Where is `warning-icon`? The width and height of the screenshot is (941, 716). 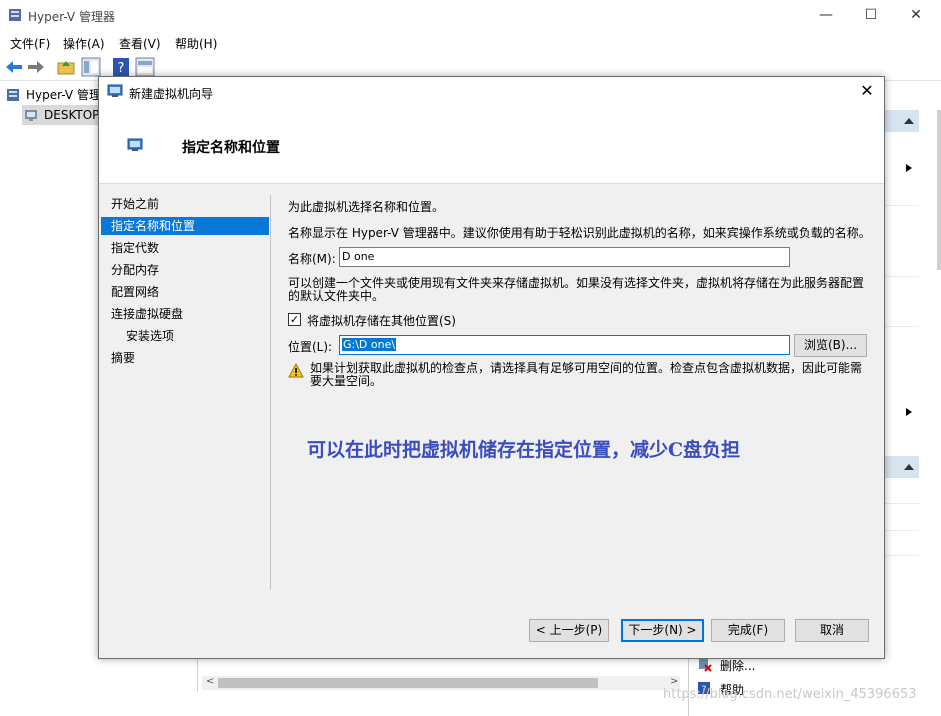
warning-icon is located at coordinates (296, 370).